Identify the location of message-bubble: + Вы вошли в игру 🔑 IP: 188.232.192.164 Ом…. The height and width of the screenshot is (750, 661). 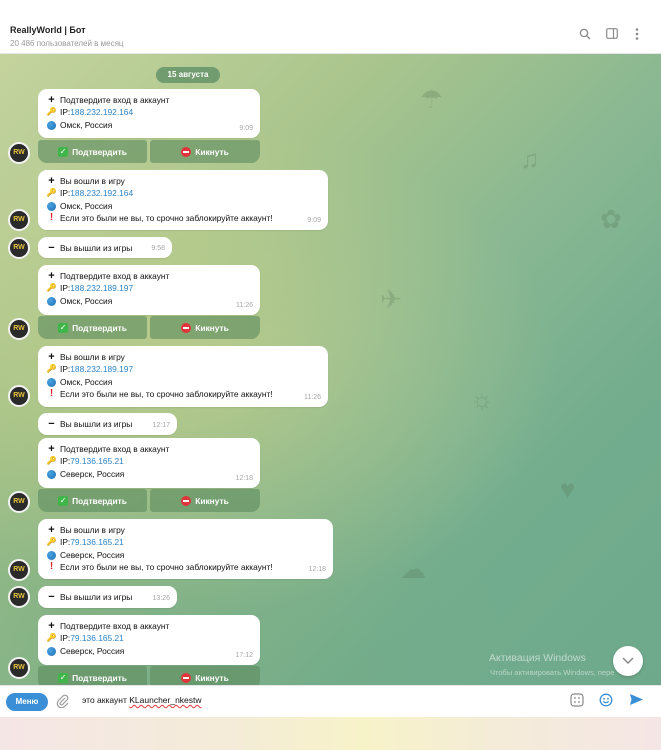
(183, 200).